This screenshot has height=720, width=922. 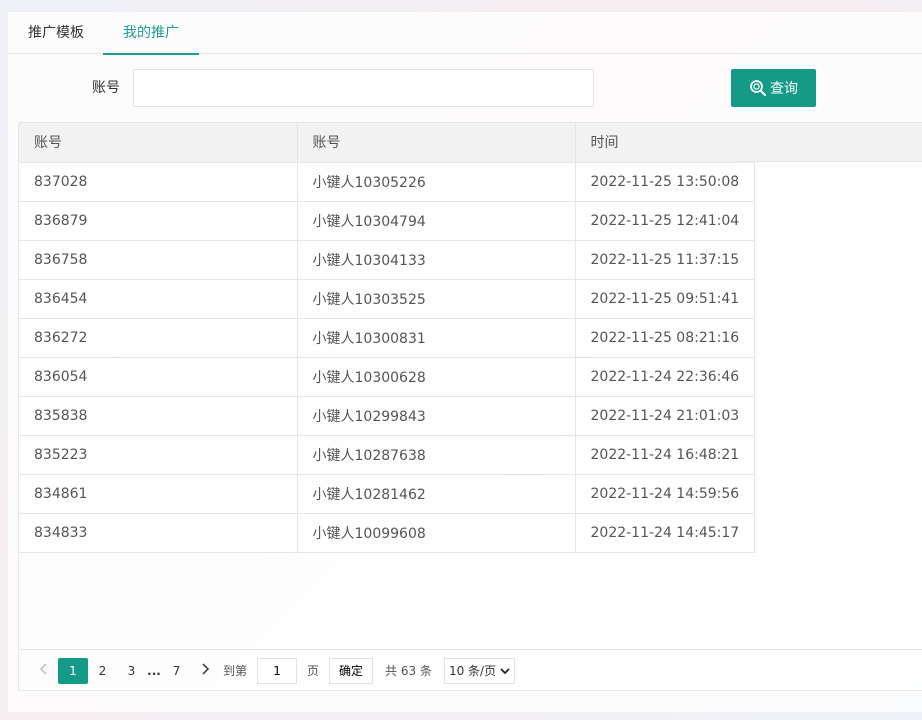 I want to click on cell-account-id: 835223, so click(x=158, y=455).